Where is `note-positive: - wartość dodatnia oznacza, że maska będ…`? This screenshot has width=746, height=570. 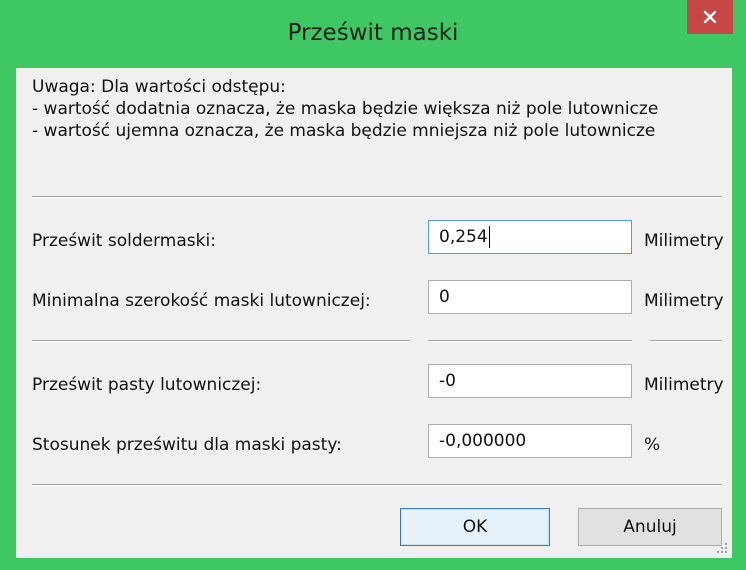
note-positive: - wartość dodatnia oznacza, że maska będ… is located at coordinates (345, 109).